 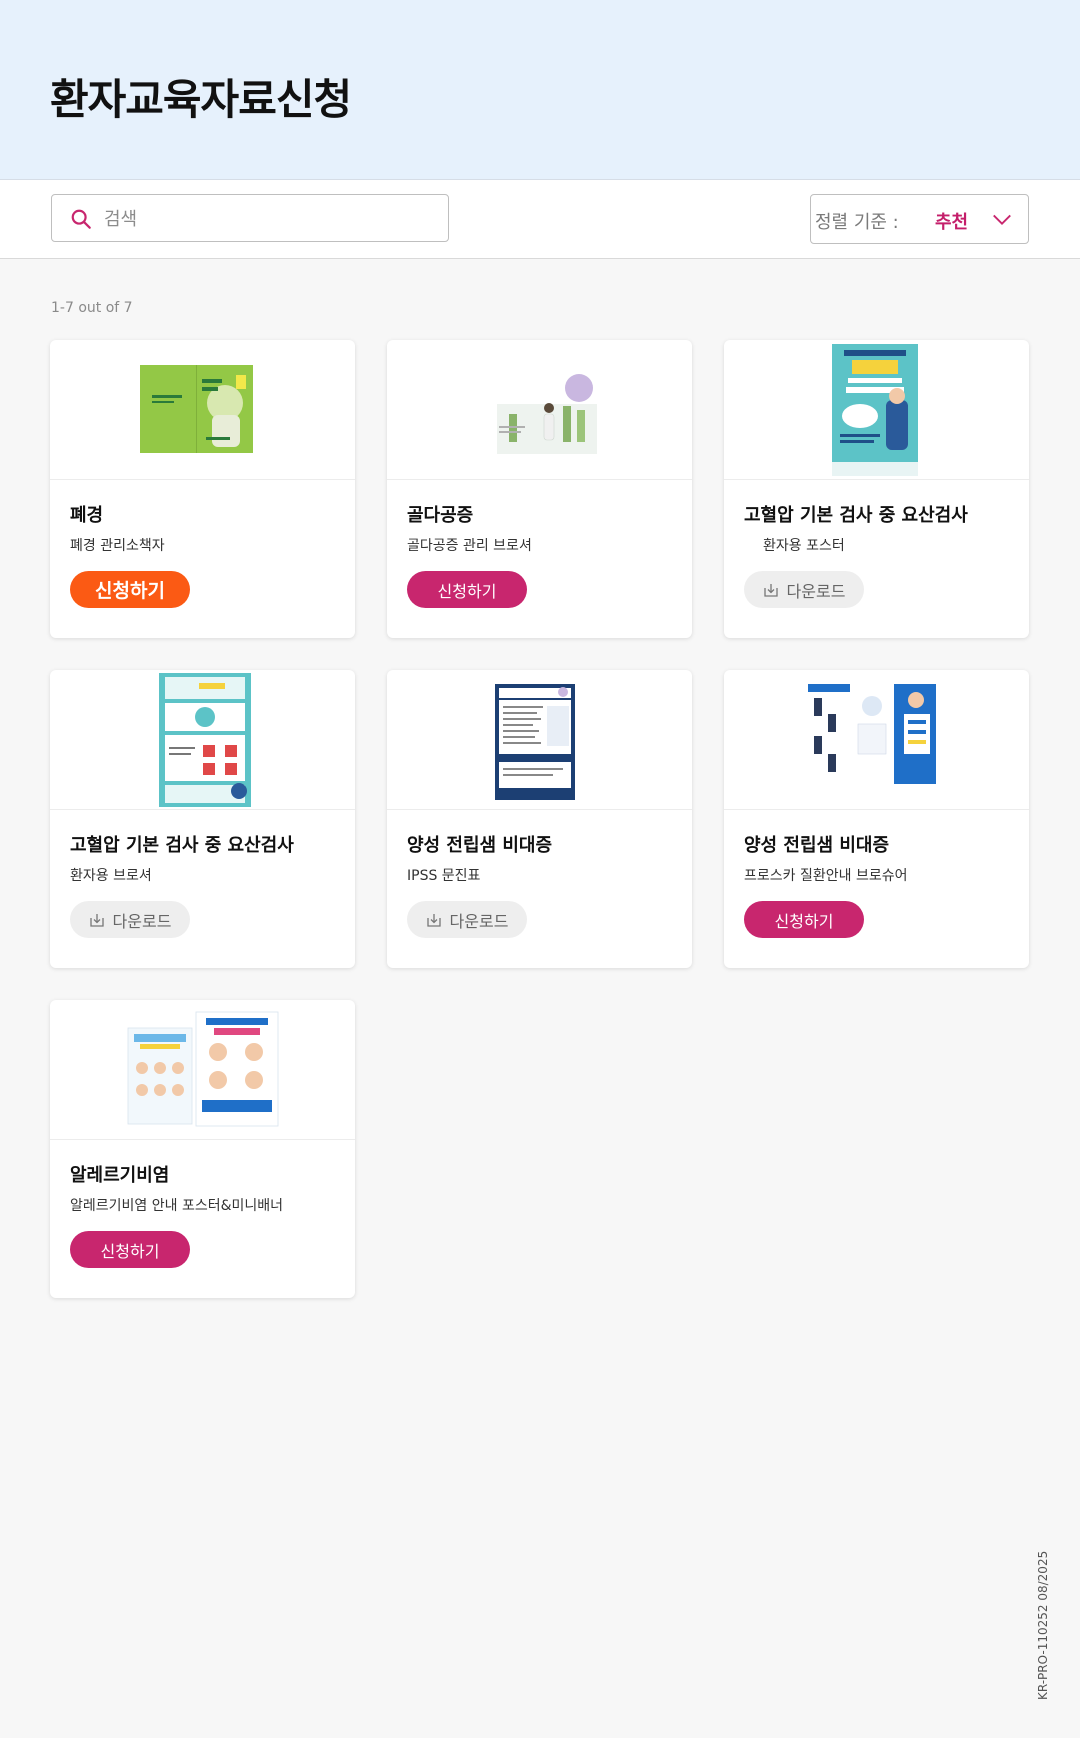 What do you see at coordinates (1002, 219) in the screenshot?
I see `chevron-down-icon` at bounding box center [1002, 219].